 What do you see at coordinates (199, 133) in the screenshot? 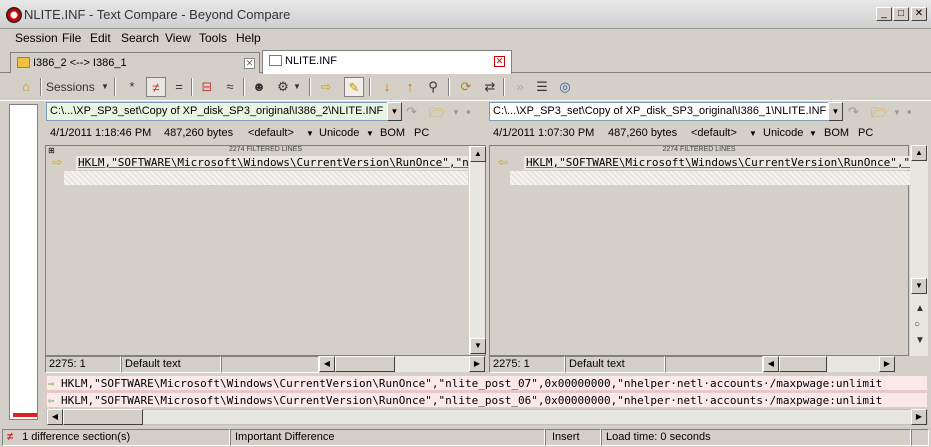
I see `left-file-size: 487,260 bytes` at bounding box center [199, 133].